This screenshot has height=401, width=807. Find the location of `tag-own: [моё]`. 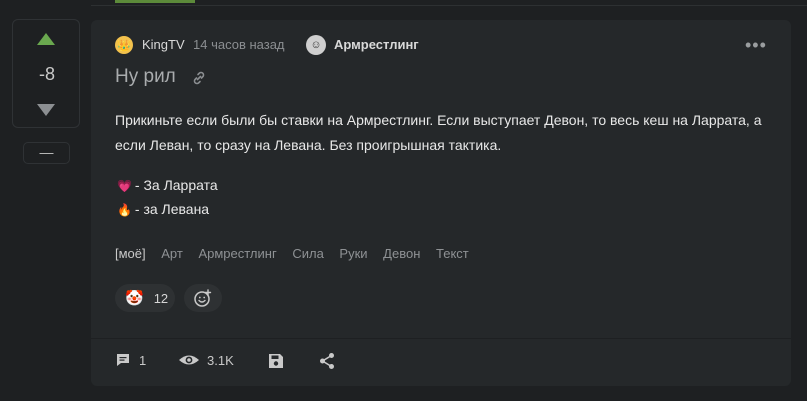

tag-own: [моё] is located at coordinates (130, 253).